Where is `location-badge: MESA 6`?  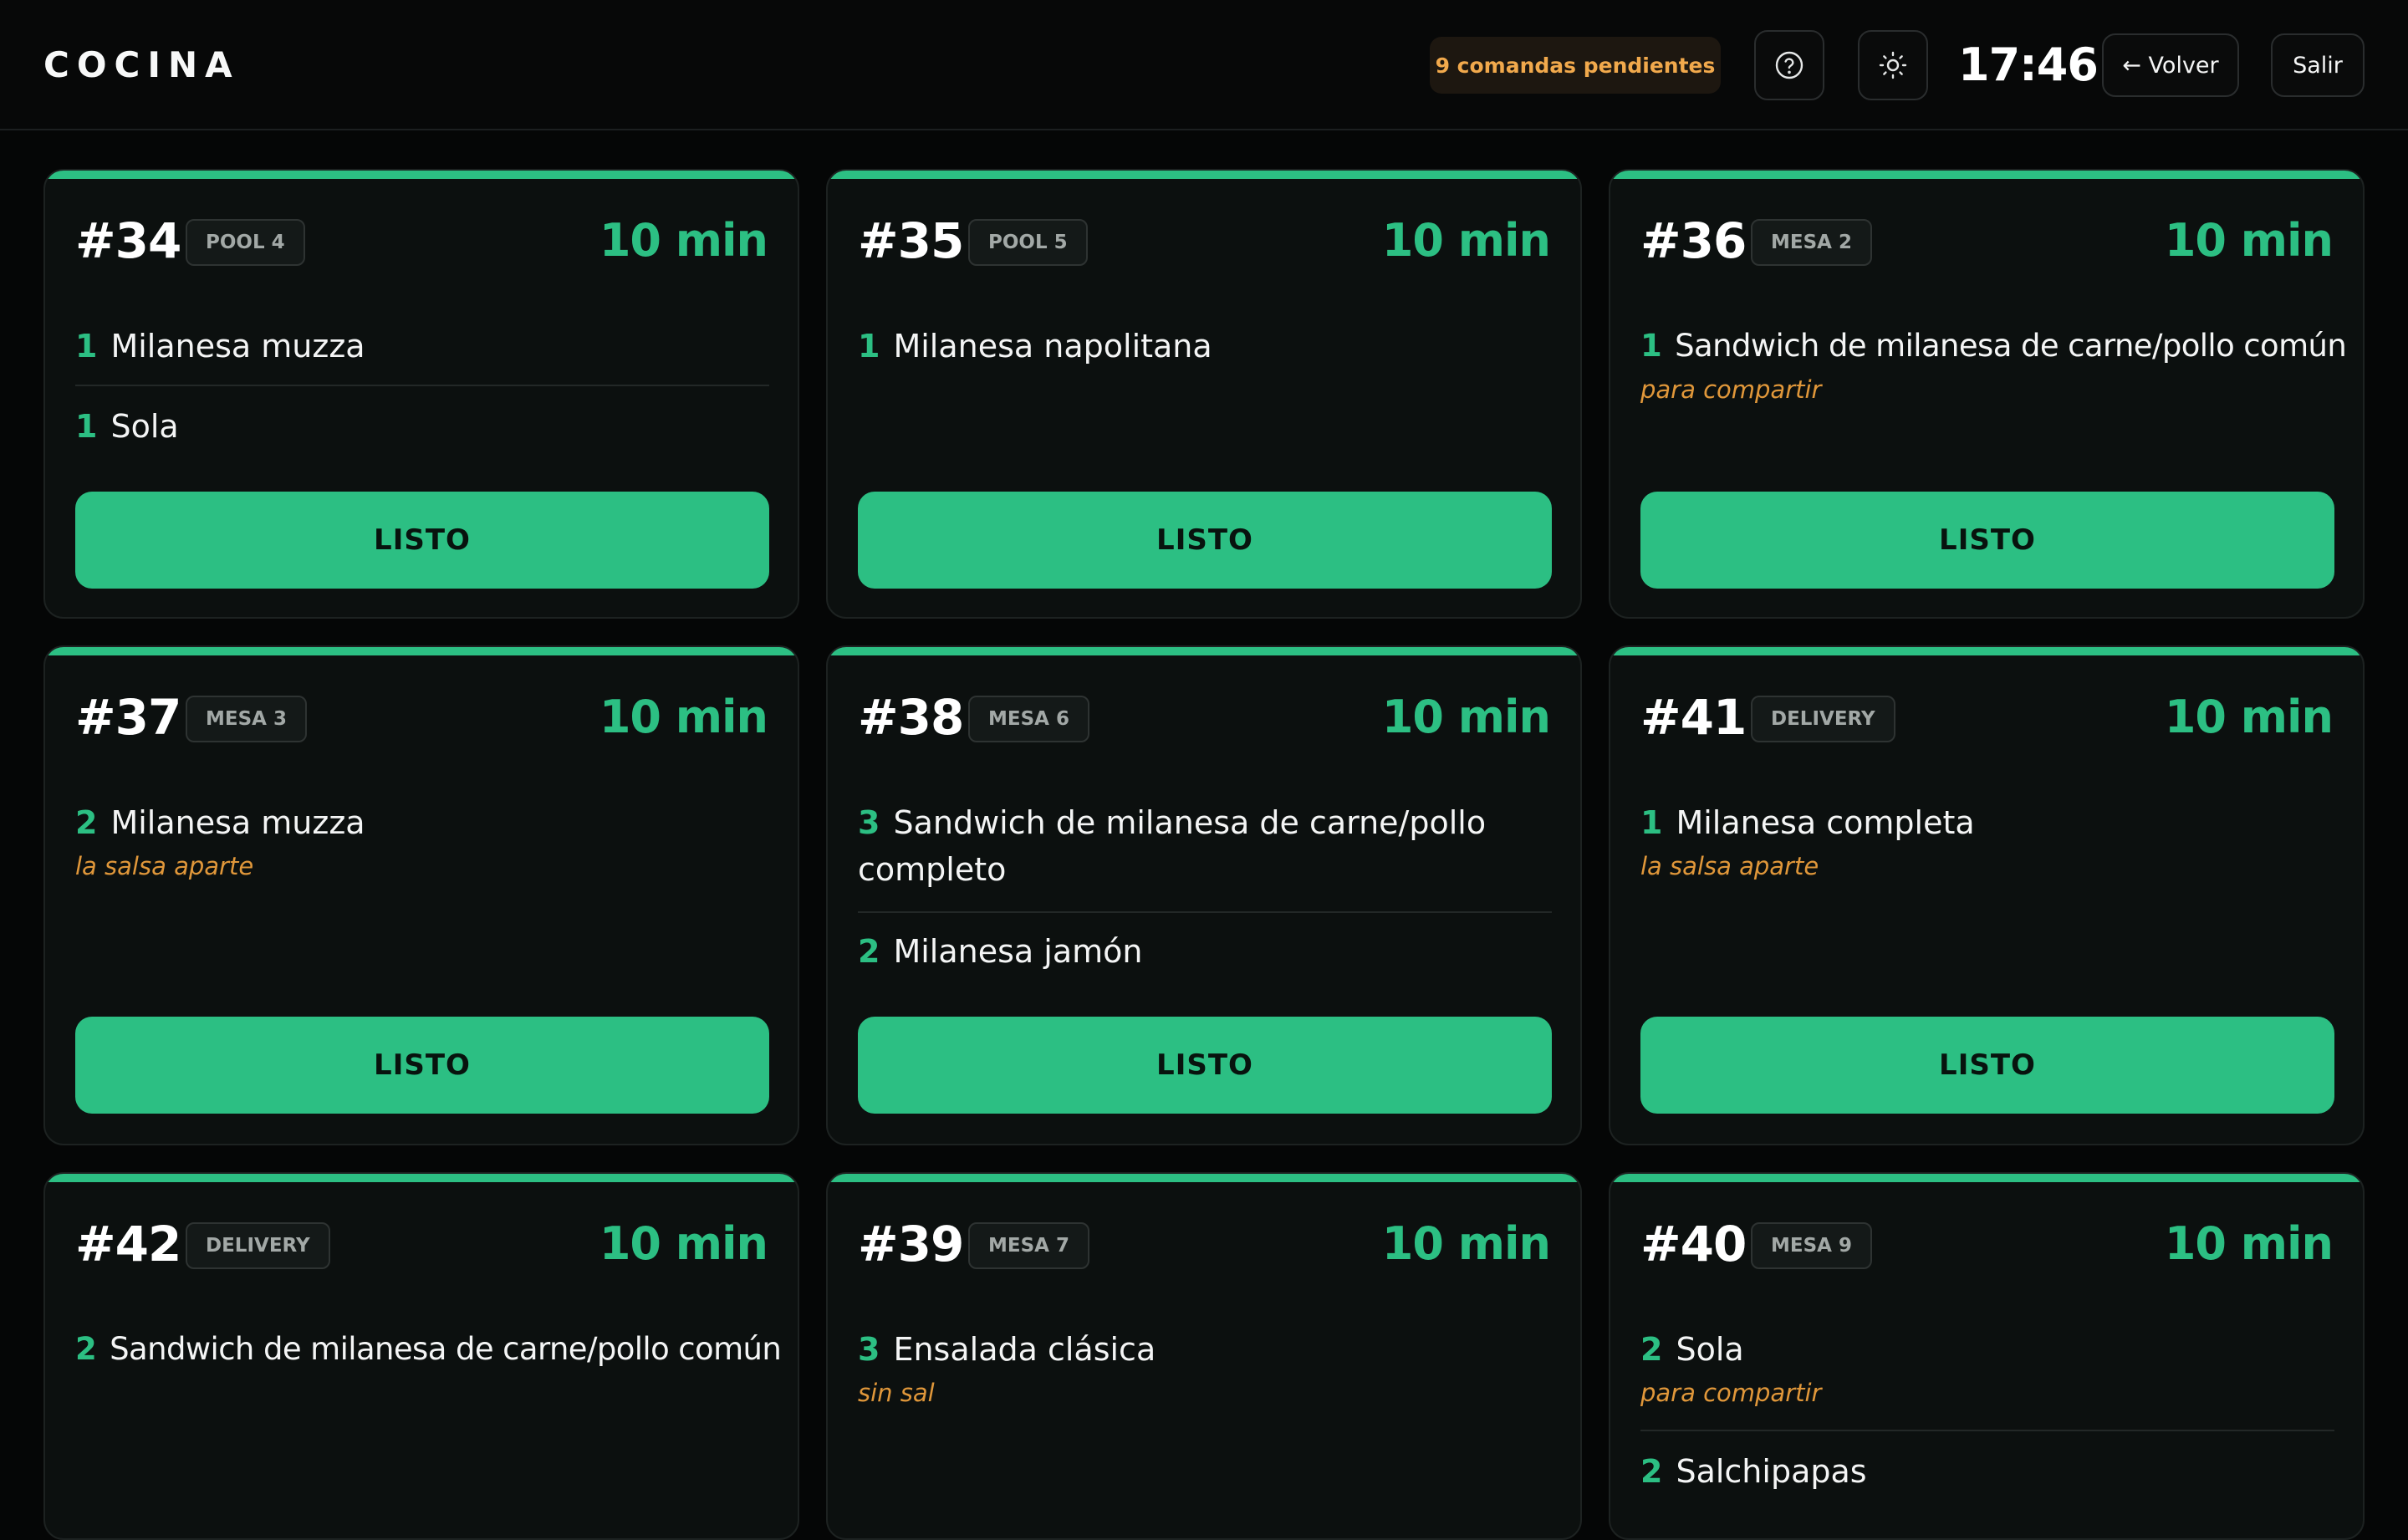 location-badge: MESA 6 is located at coordinates (1028, 719).